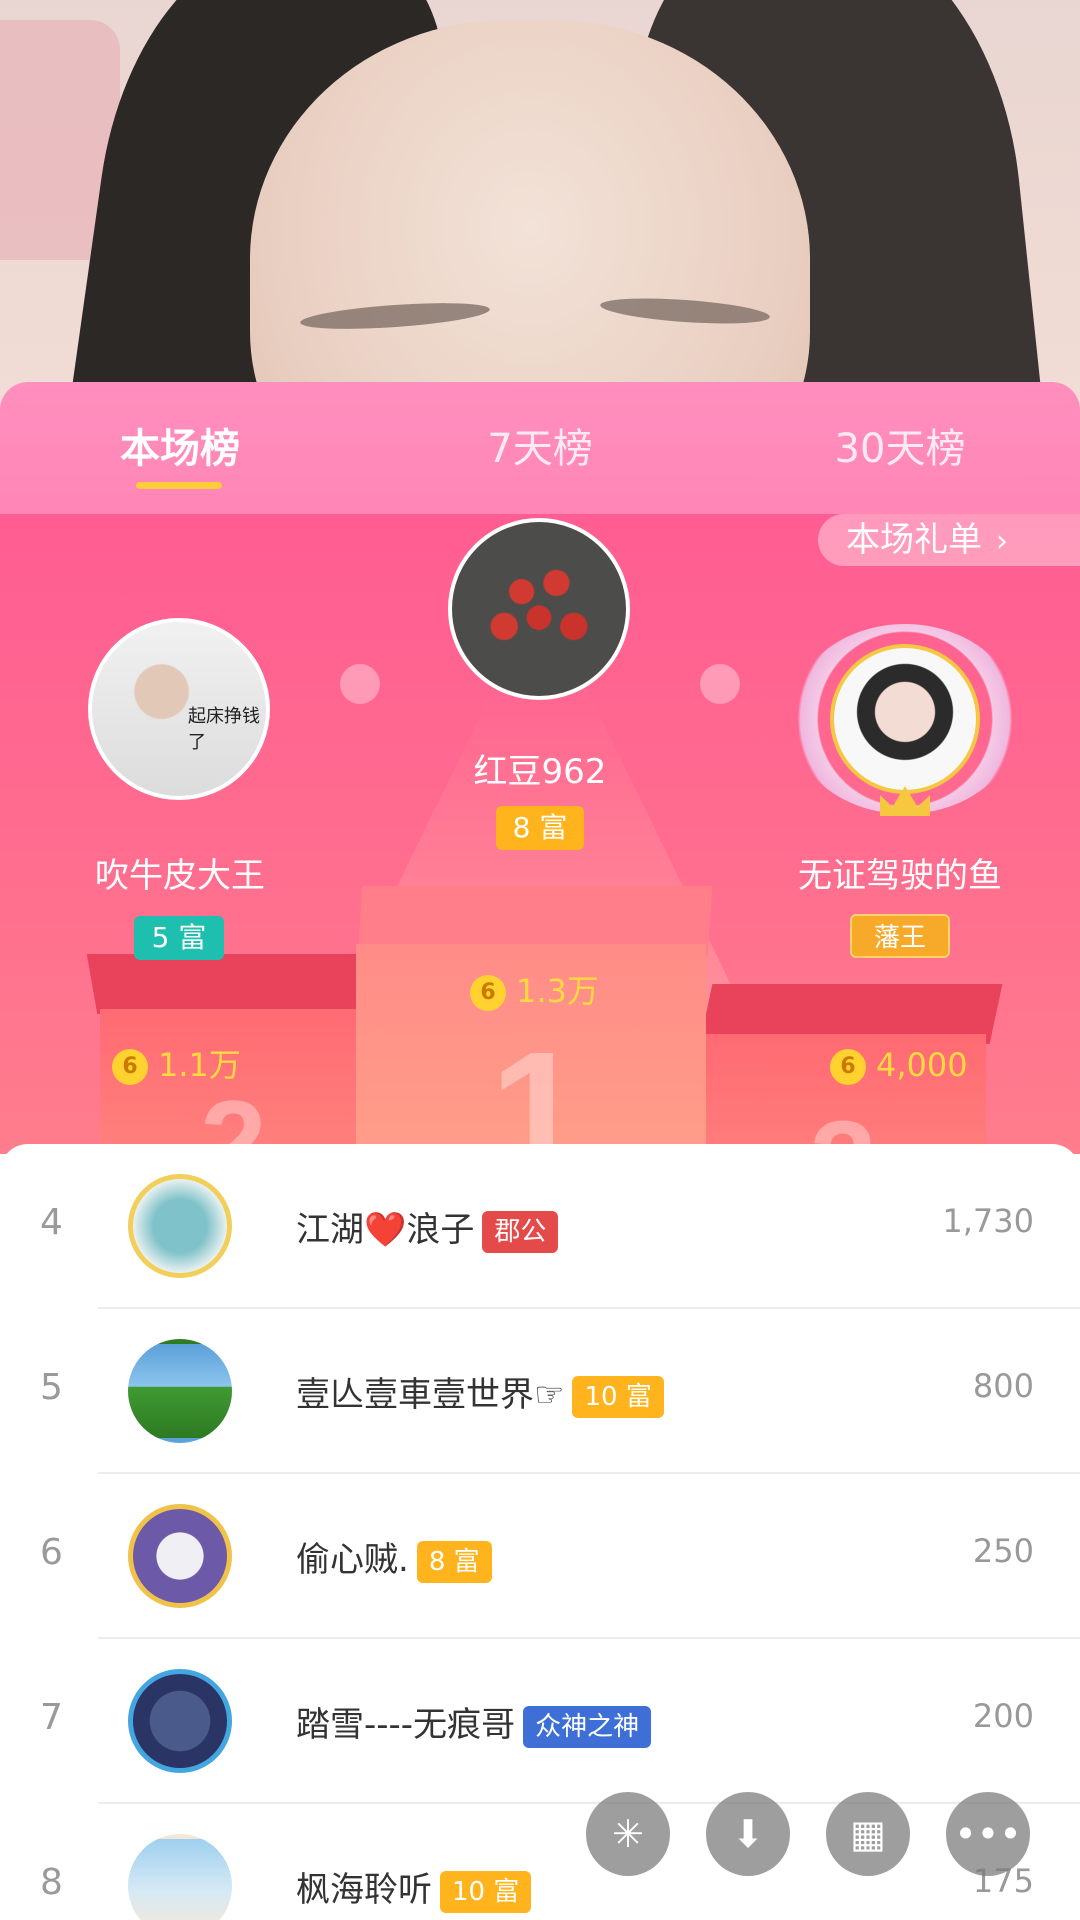 The height and width of the screenshot is (1920, 1080). I want to click on more-icon: •••, so click(988, 1834).